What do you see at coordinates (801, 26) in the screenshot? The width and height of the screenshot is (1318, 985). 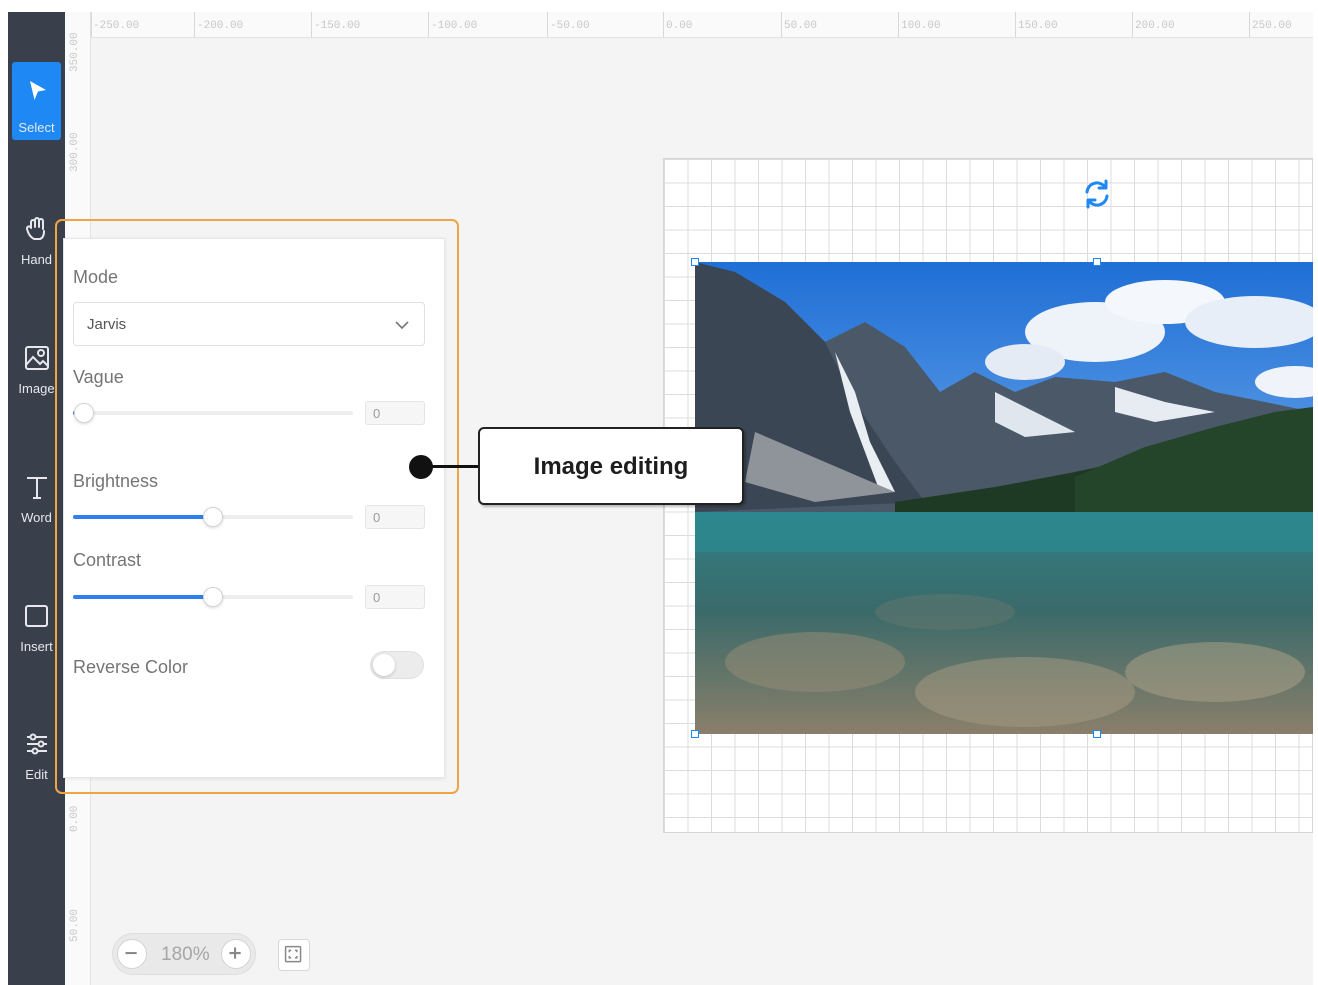 I see `ruler-top-label: 50.00` at bounding box center [801, 26].